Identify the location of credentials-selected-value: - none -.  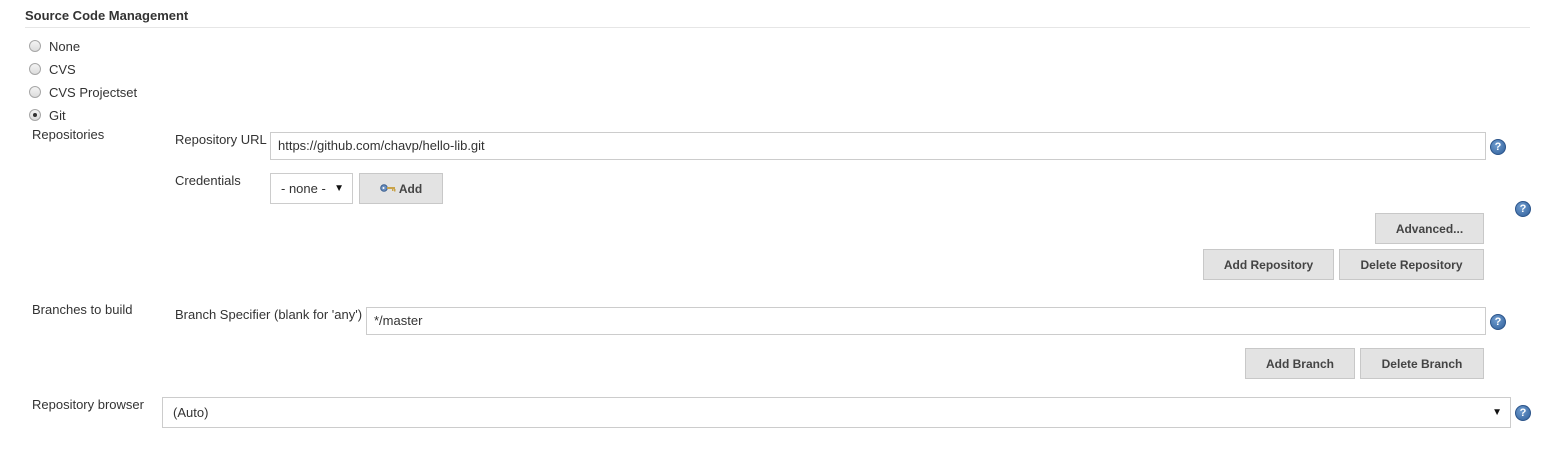
(303, 188).